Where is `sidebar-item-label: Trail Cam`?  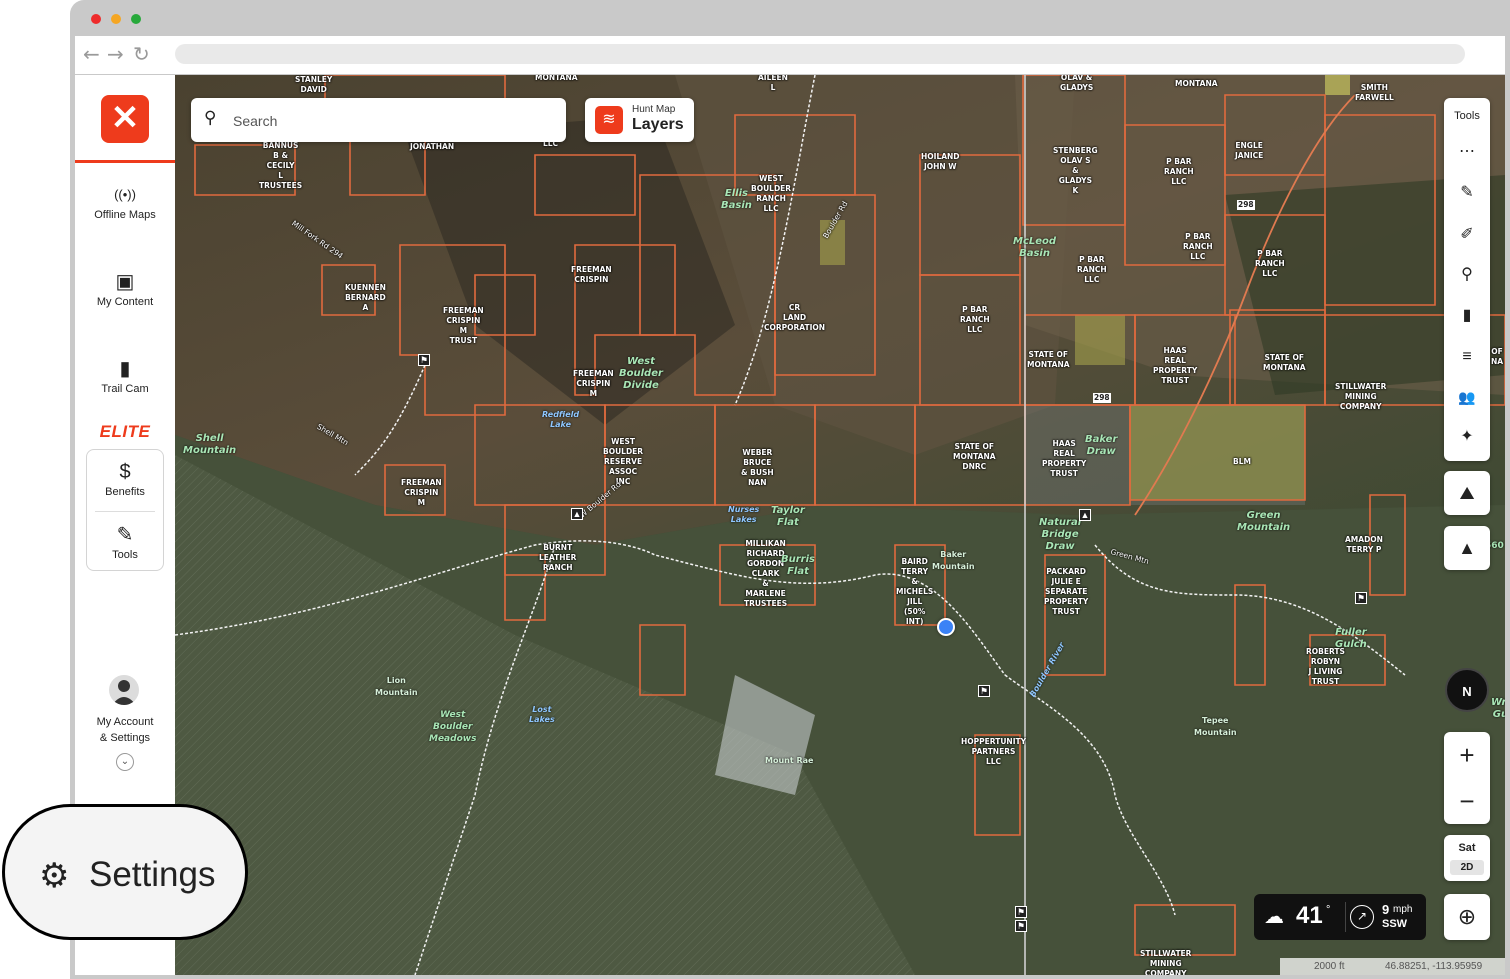
sidebar-item-label: Trail Cam is located at coordinates (125, 389).